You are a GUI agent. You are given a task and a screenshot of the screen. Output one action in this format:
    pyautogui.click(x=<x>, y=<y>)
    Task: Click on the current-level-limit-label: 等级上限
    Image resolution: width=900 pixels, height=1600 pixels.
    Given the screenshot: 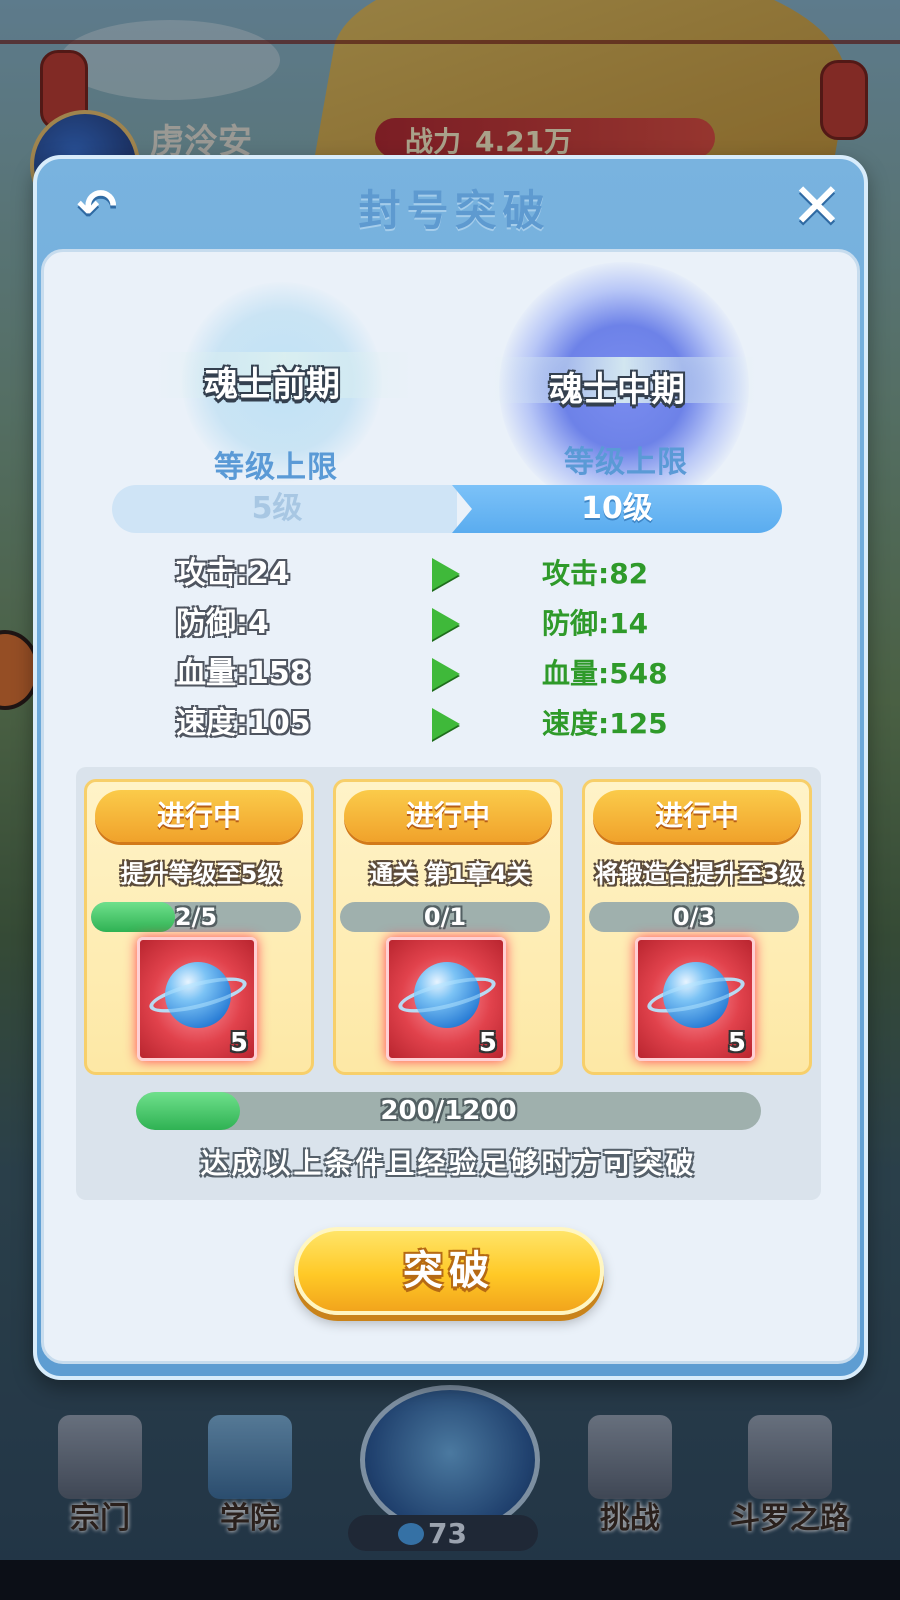 What is the action you would take?
    pyautogui.click(x=276, y=467)
    